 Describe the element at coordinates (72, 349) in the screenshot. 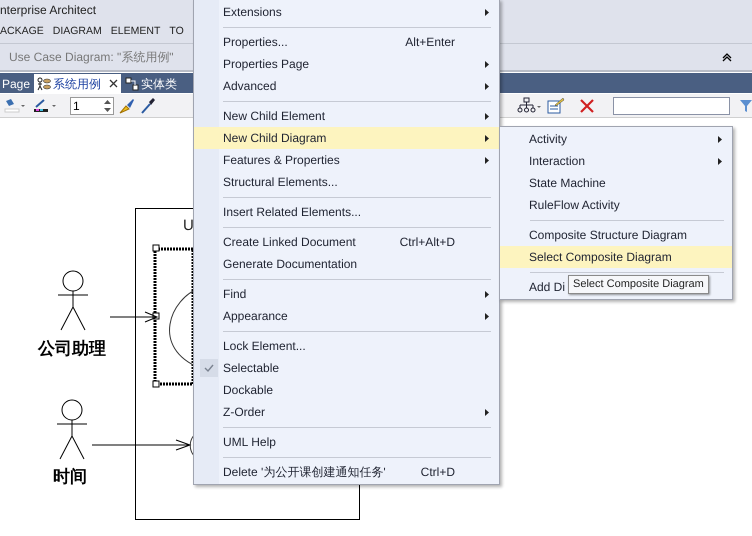

I see `actor-name: 公司助理` at that location.